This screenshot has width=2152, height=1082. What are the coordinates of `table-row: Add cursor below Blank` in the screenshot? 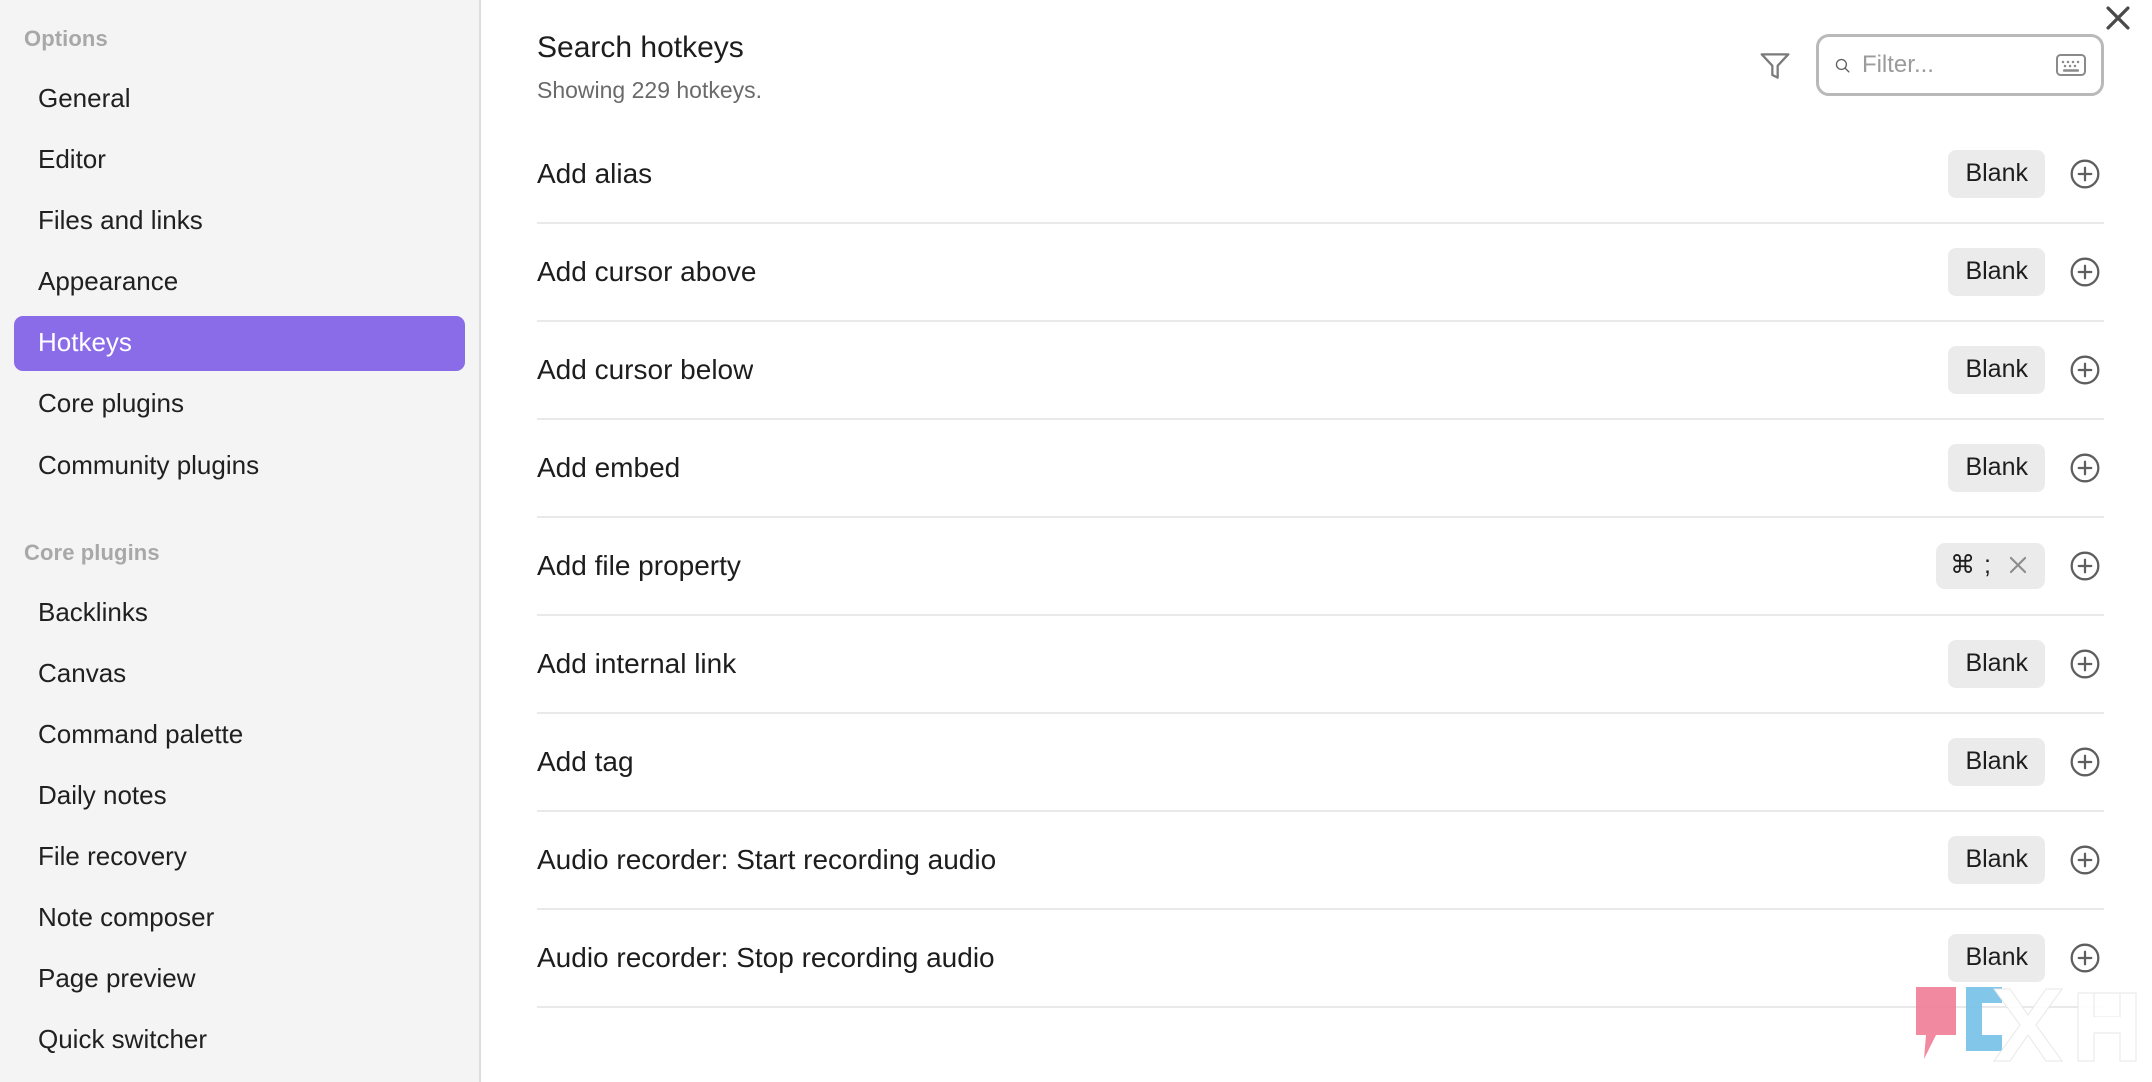 It's located at (1320, 371).